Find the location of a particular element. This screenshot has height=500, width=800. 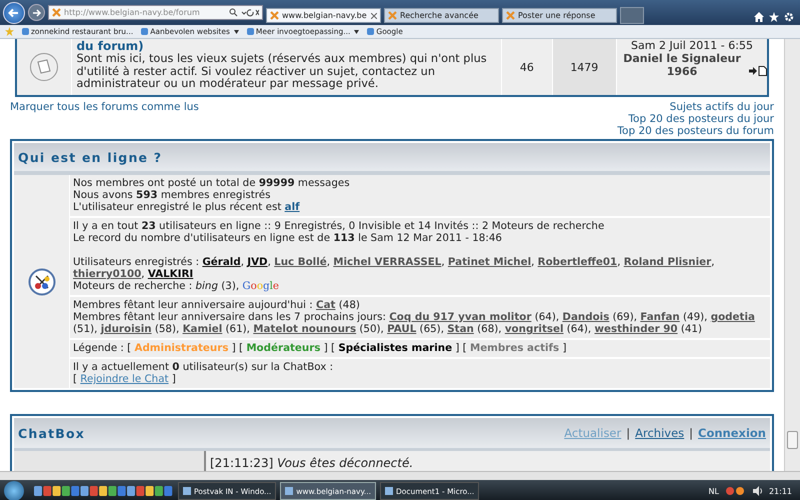

language-indicator: NL is located at coordinates (713, 491).